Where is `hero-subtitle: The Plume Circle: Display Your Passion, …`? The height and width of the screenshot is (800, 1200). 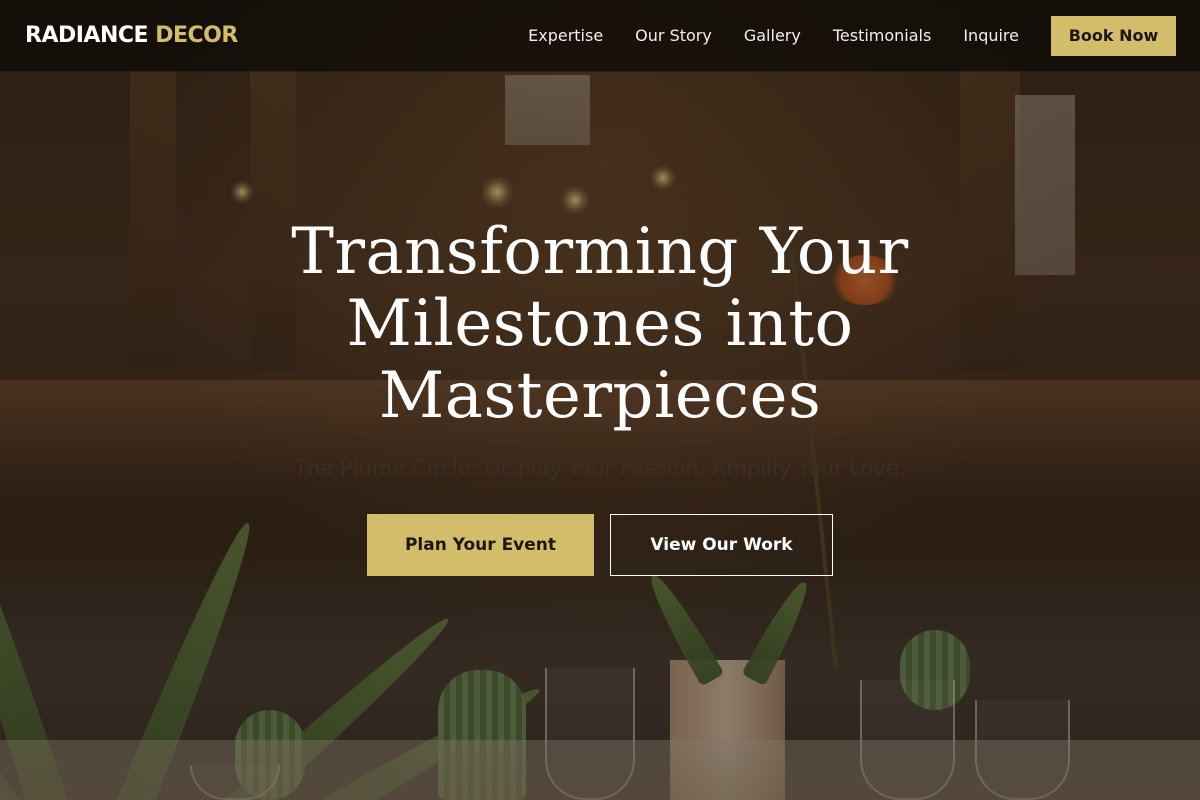 hero-subtitle: The Plume Circle: Display Your Passion, … is located at coordinates (600, 468).